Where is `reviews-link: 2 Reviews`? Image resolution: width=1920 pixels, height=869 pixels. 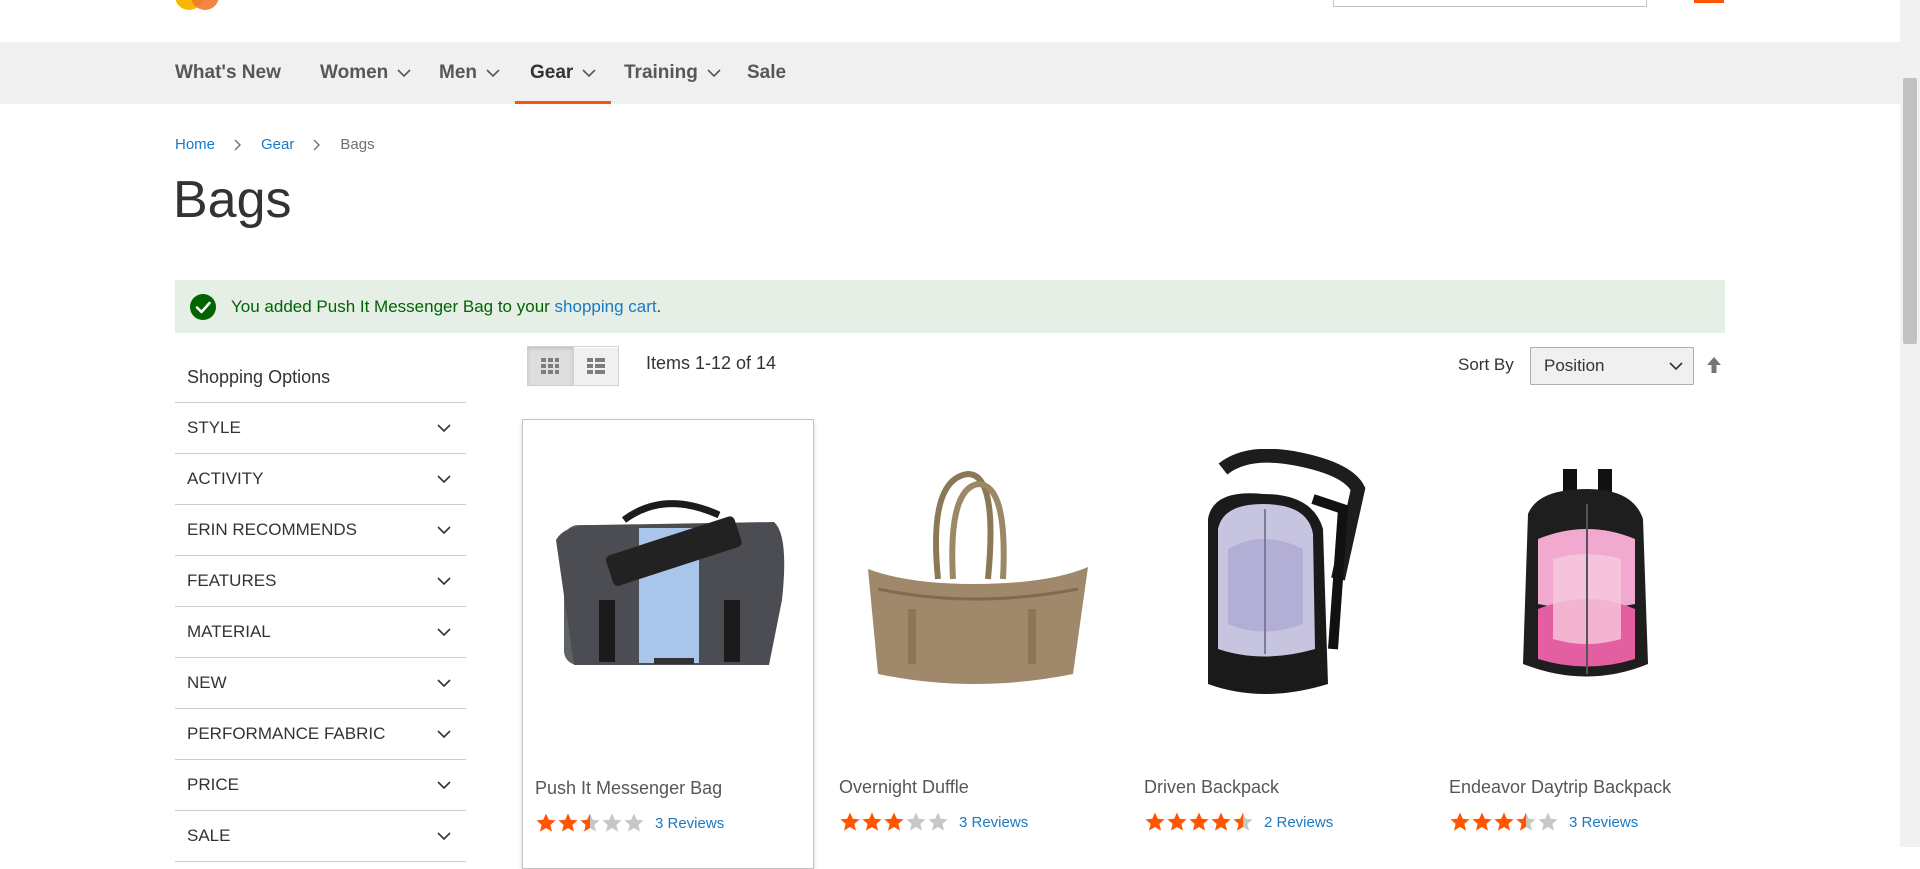
reviews-link: 2 Reviews is located at coordinates (1298, 822).